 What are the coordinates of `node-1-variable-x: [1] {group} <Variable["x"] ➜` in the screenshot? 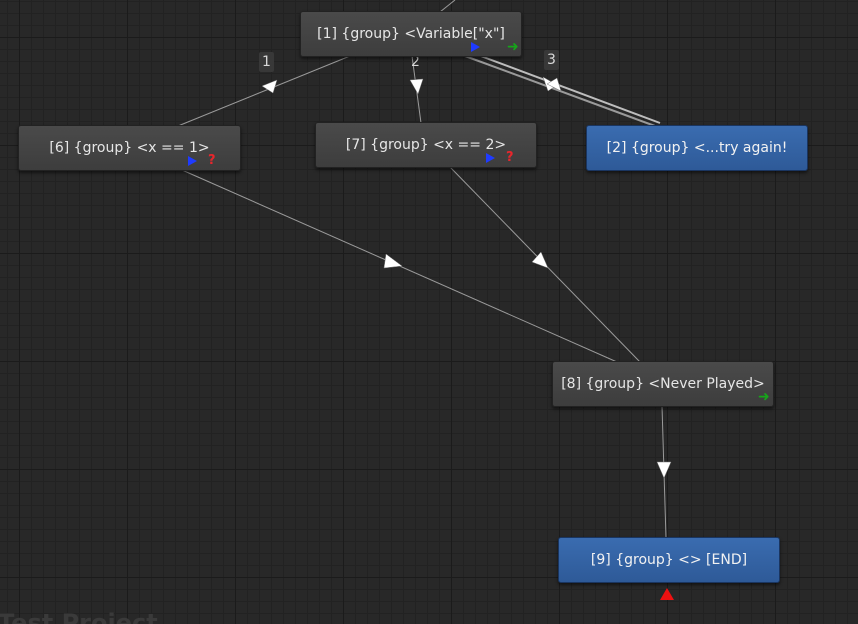 It's located at (411, 34).